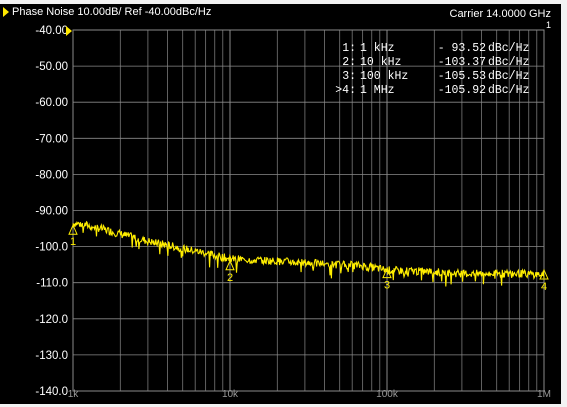  Describe the element at coordinates (51, 356) in the screenshot. I see `y-tick-label: -130.0` at that location.